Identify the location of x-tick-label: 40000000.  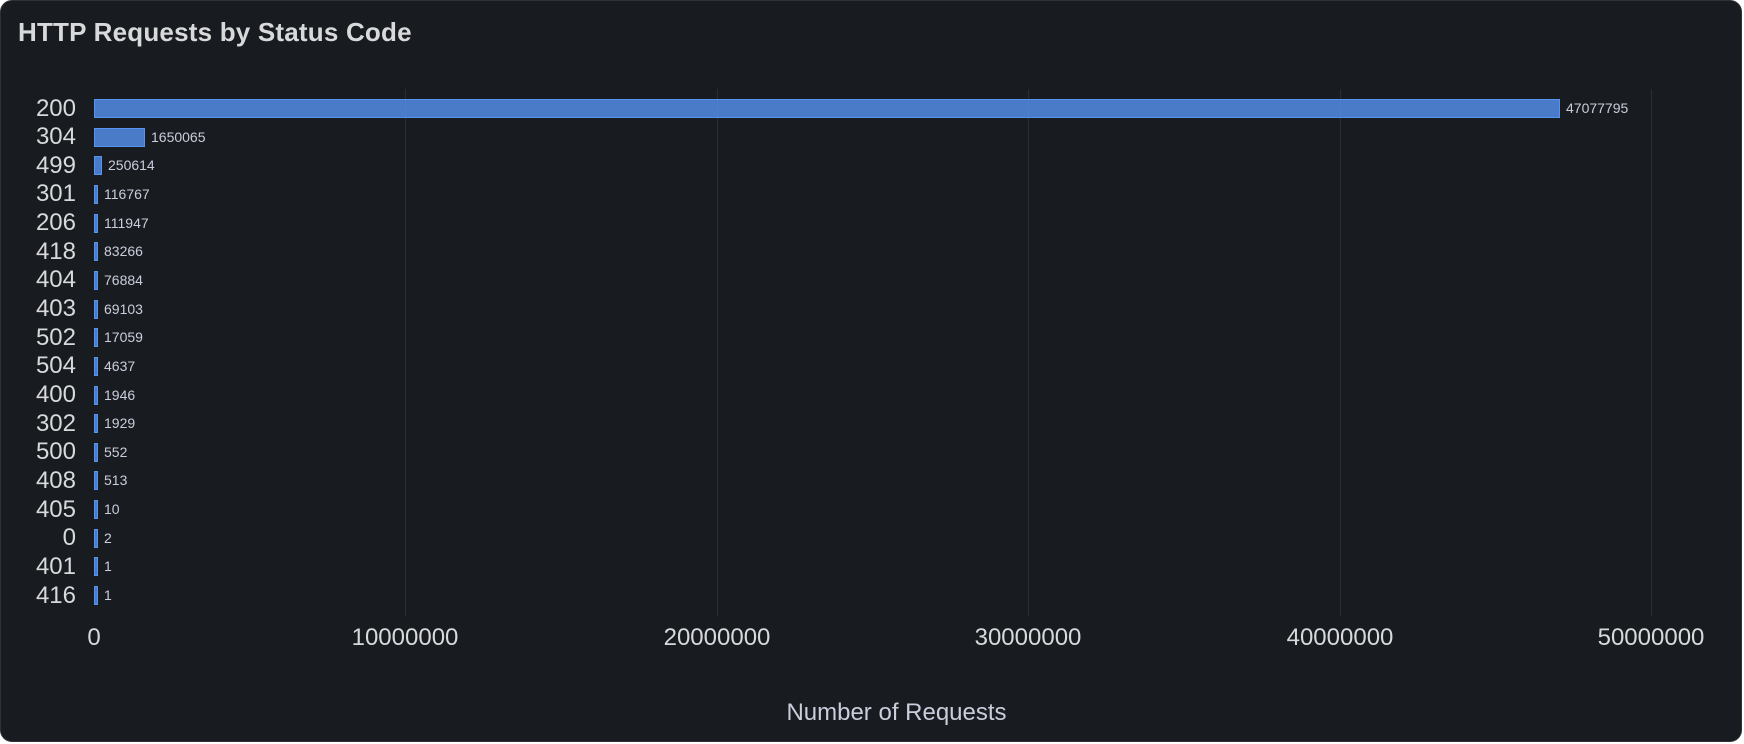
(1340, 637).